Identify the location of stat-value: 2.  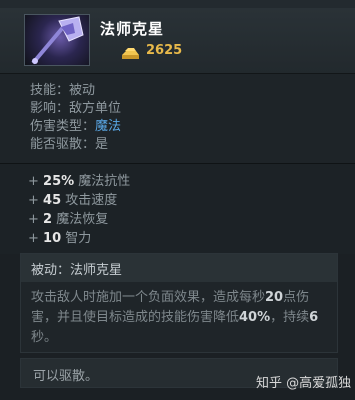
(48, 219).